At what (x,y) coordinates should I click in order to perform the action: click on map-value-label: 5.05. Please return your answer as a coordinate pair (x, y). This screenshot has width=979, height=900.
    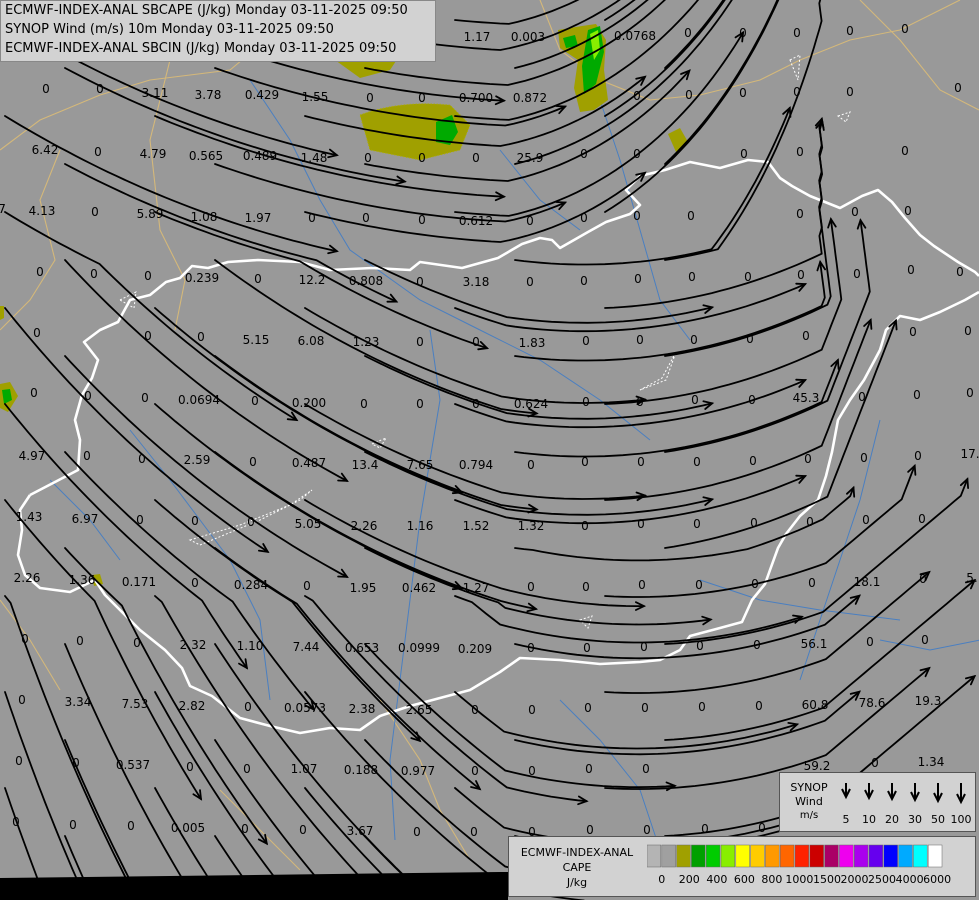
    Looking at the image, I should click on (308, 524).